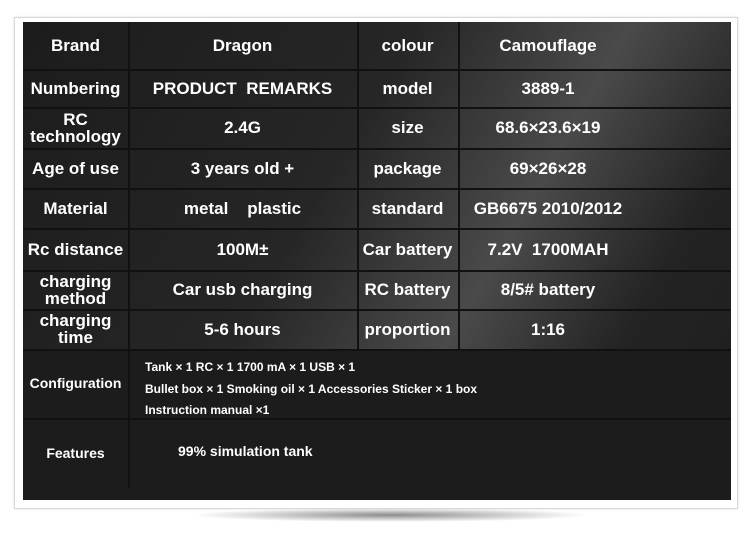 The width and height of the screenshot is (750, 538). Describe the element at coordinates (407, 289) in the screenshot. I see `spec-label: RC battery` at that location.